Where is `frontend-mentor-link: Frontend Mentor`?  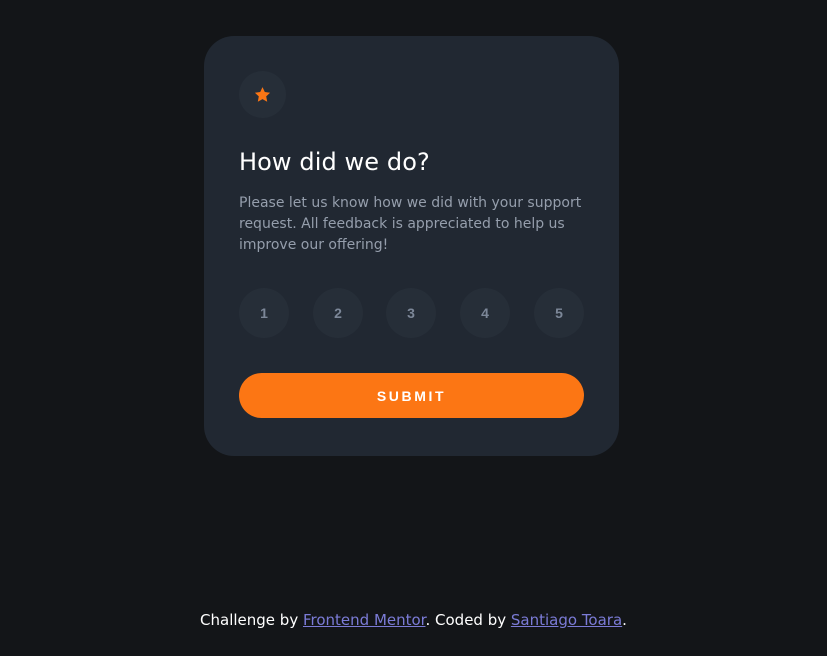 frontend-mentor-link: Frontend Mentor is located at coordinates (364, 620).